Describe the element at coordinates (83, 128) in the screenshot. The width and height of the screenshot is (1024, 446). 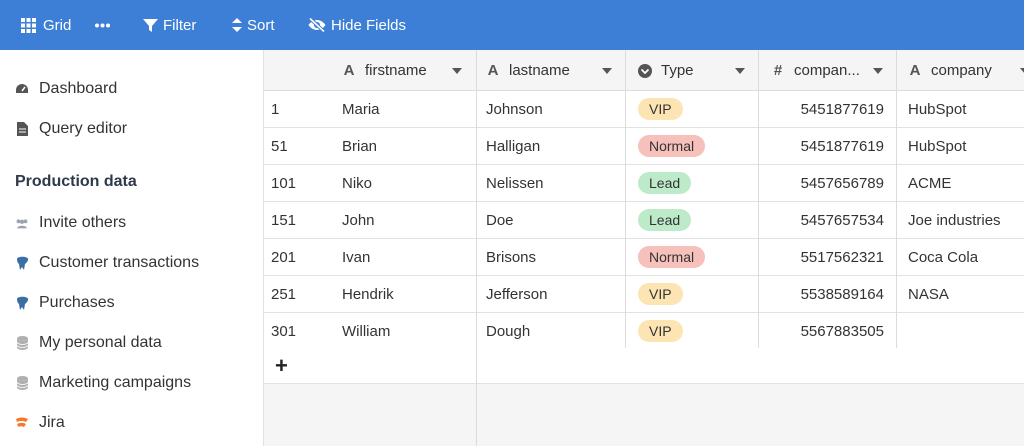
I see `sidebar-item-label: Query editor` at that location.